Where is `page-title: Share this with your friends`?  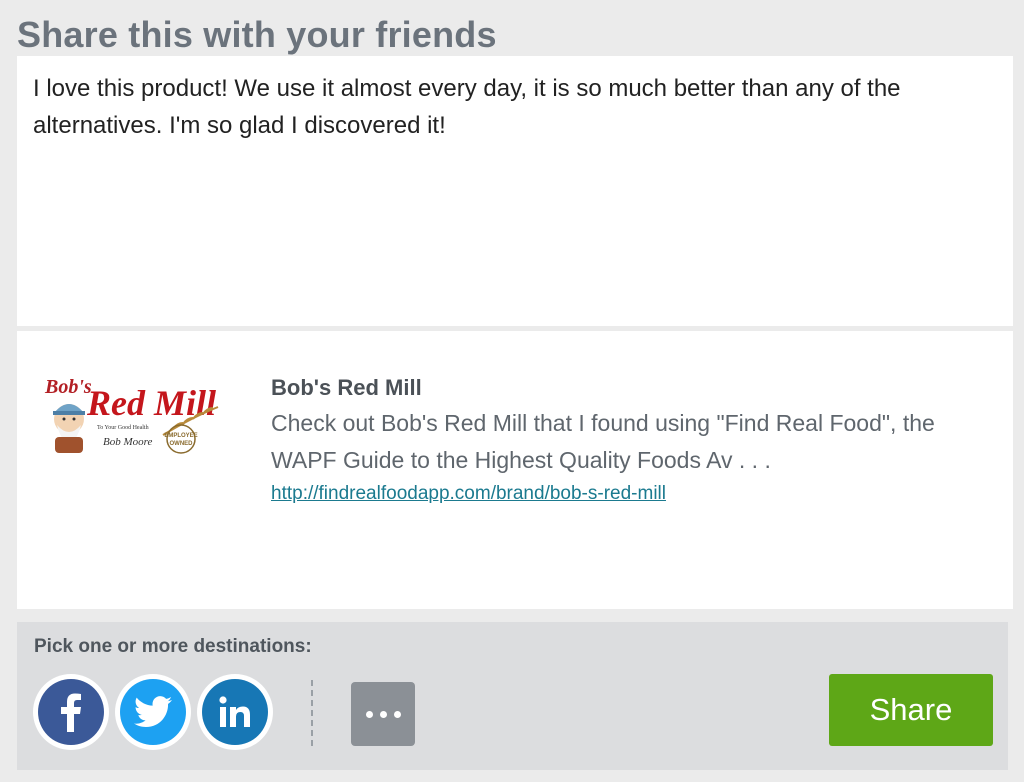 page-title: Share this with your friends is located at coordinates (257, 34).